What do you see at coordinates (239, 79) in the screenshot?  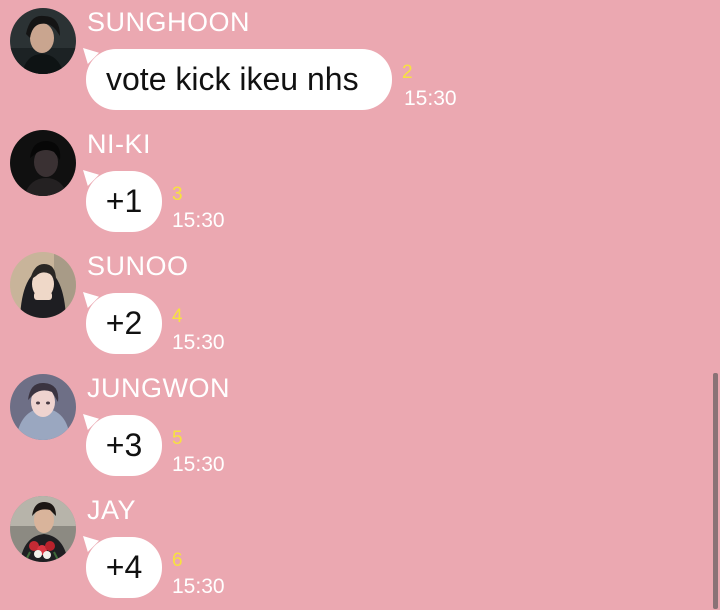 I see `message-bubble: vote kick ikeu nhs` at bounding box center [239, 79].